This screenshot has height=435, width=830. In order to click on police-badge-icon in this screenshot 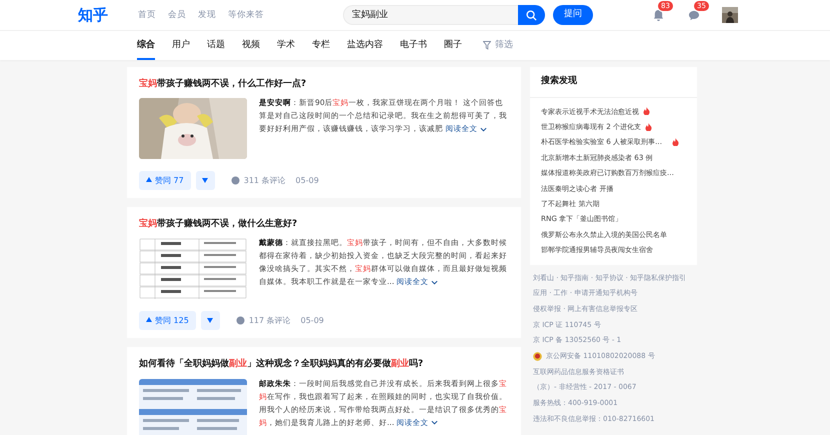, I will do `click(537, 357)`.